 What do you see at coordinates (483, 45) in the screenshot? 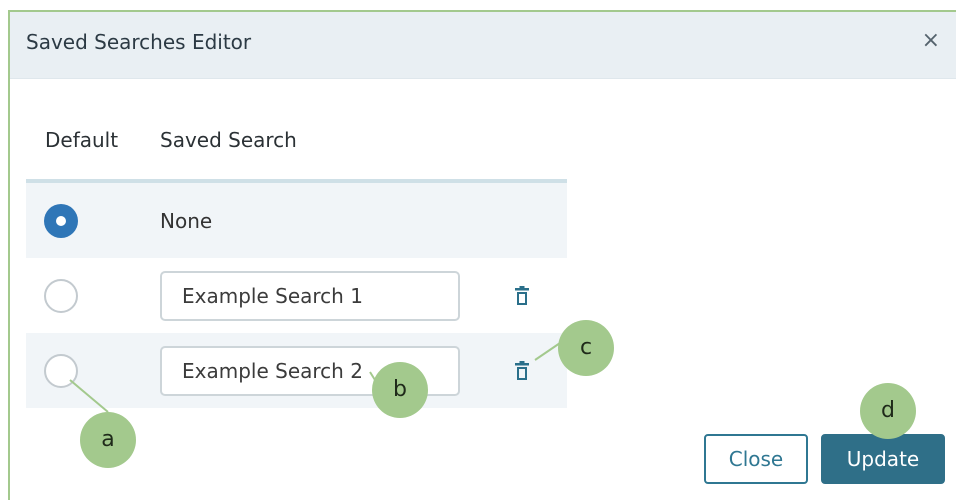
I see `dialog-header: Saved Searches Editor ×` at bounding box center [483, 45].